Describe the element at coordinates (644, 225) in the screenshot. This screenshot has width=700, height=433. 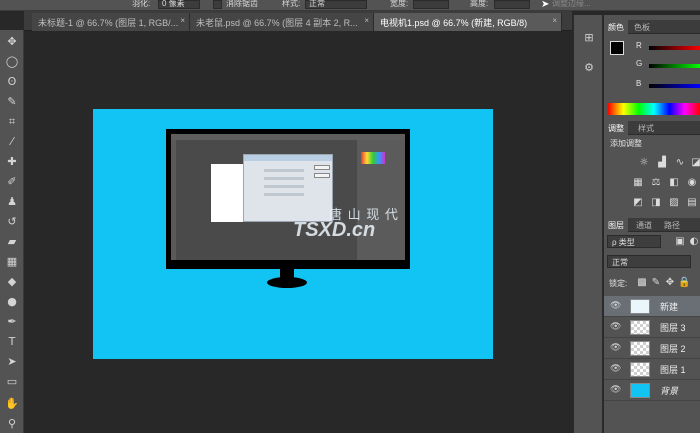
I see `tab-channels: 通道` at that location.